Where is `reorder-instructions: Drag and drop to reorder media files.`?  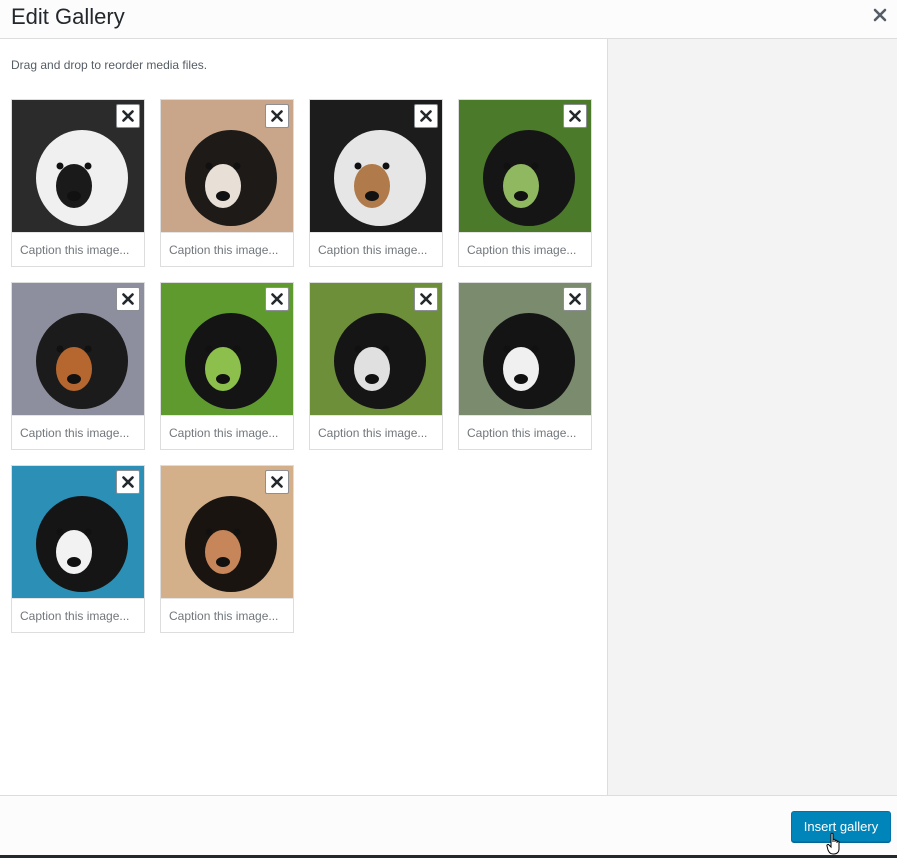 reorder-instructions: Drag and drop to reorder media files. is located at coordinates (109, 65).